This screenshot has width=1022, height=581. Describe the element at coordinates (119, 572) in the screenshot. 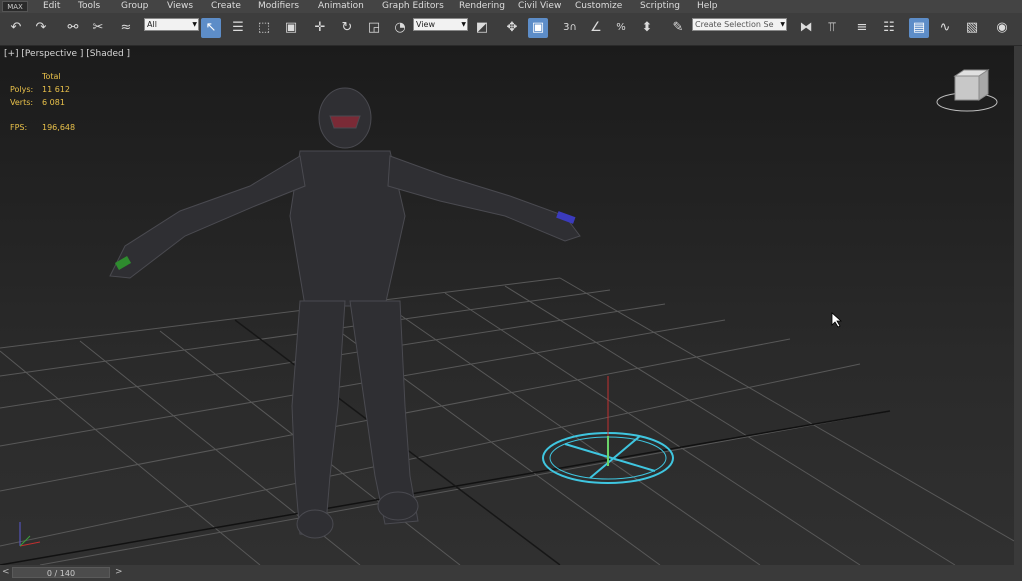

I see `time-slider-next-icon: >` at that location.